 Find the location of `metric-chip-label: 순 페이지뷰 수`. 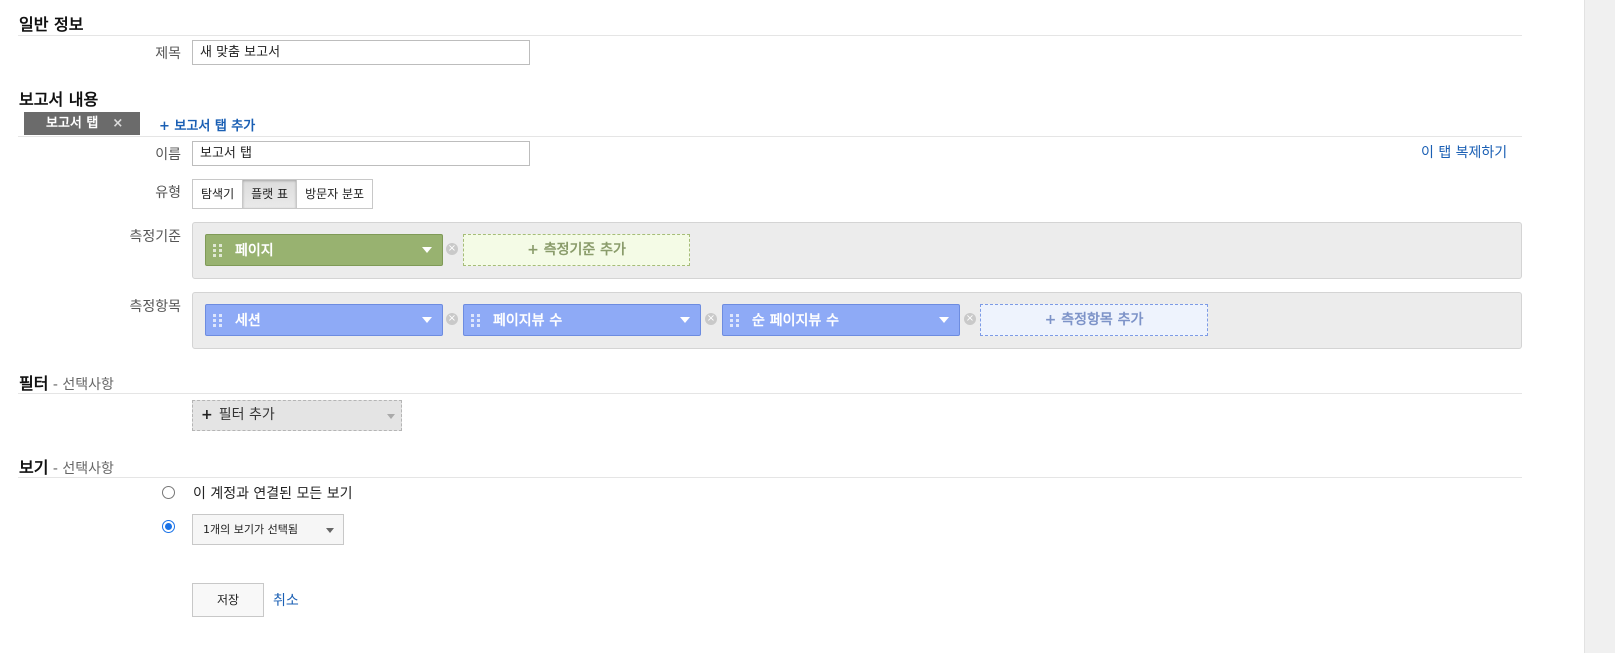

metric-chip-label: 순 페이지뷰 수 is located at coordinates (796, 321).